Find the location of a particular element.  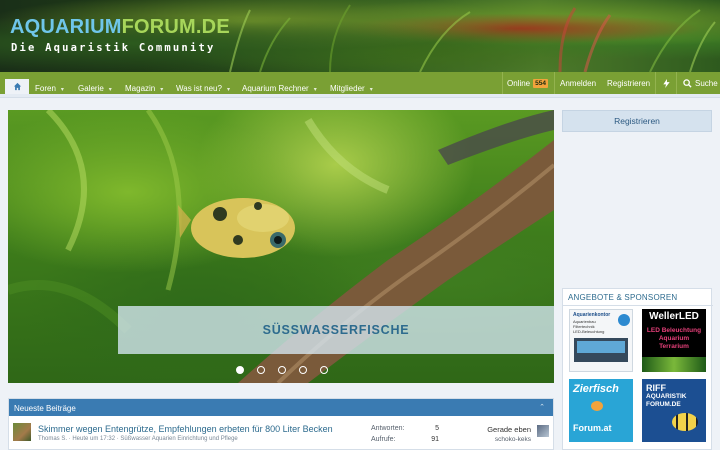

last-post-time: Gerade eben is located at coordinates (505, 429).